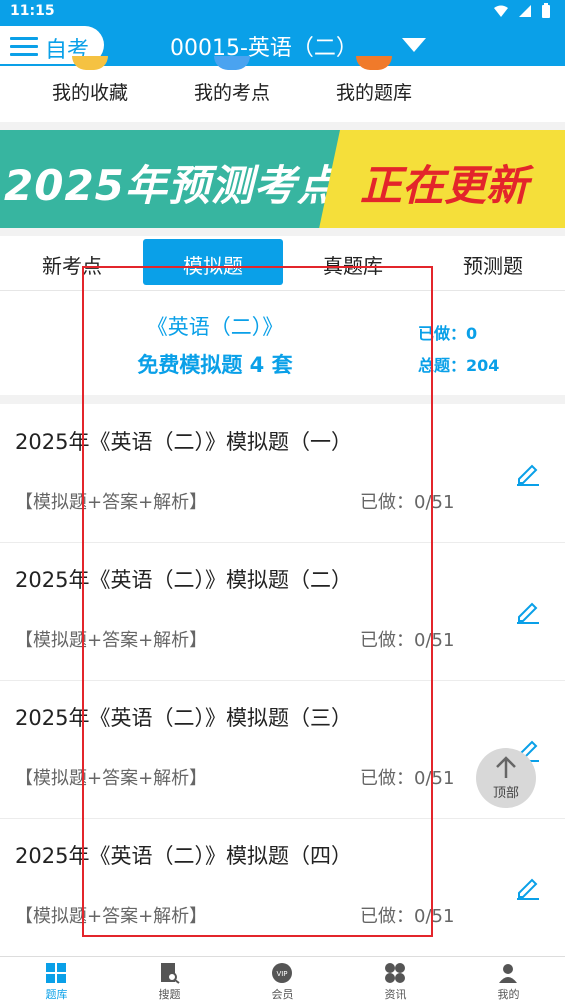  What do you see at coordinates (183, 580) in the screenshot?
I see `exam-title: 2025年《英语（二）》模拟题（二）` at bounding box center [183, 580].